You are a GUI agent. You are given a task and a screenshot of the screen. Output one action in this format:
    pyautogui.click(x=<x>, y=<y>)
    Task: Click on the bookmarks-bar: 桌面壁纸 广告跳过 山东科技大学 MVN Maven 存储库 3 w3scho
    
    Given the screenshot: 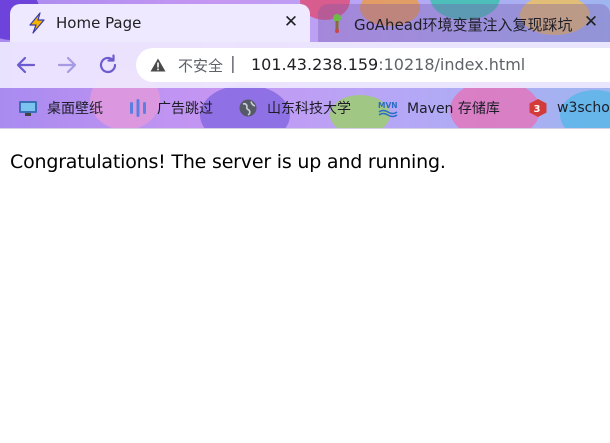 What is the action you would take?
    pyautogui.click(x=305, y=108)
    